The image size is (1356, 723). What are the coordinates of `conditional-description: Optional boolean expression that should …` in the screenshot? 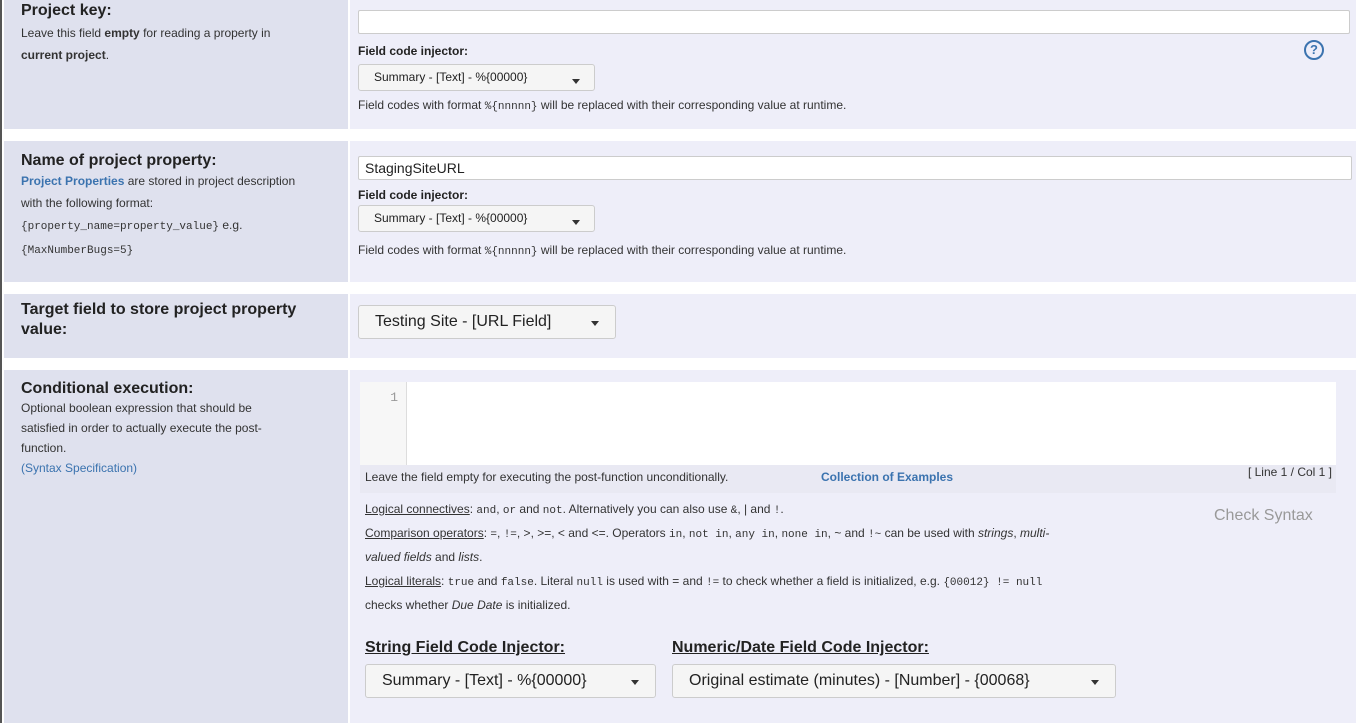 It's located at (180, 438).